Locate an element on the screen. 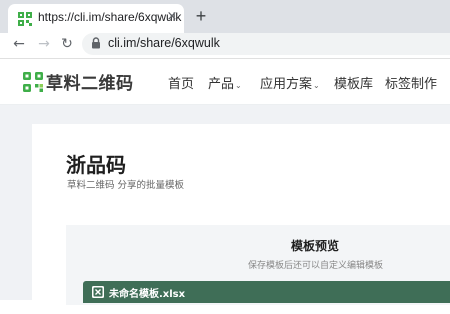 The height and width of the screenshot is (314, 450). nav-home-label: 首页 is located at coordinates (181, 84).